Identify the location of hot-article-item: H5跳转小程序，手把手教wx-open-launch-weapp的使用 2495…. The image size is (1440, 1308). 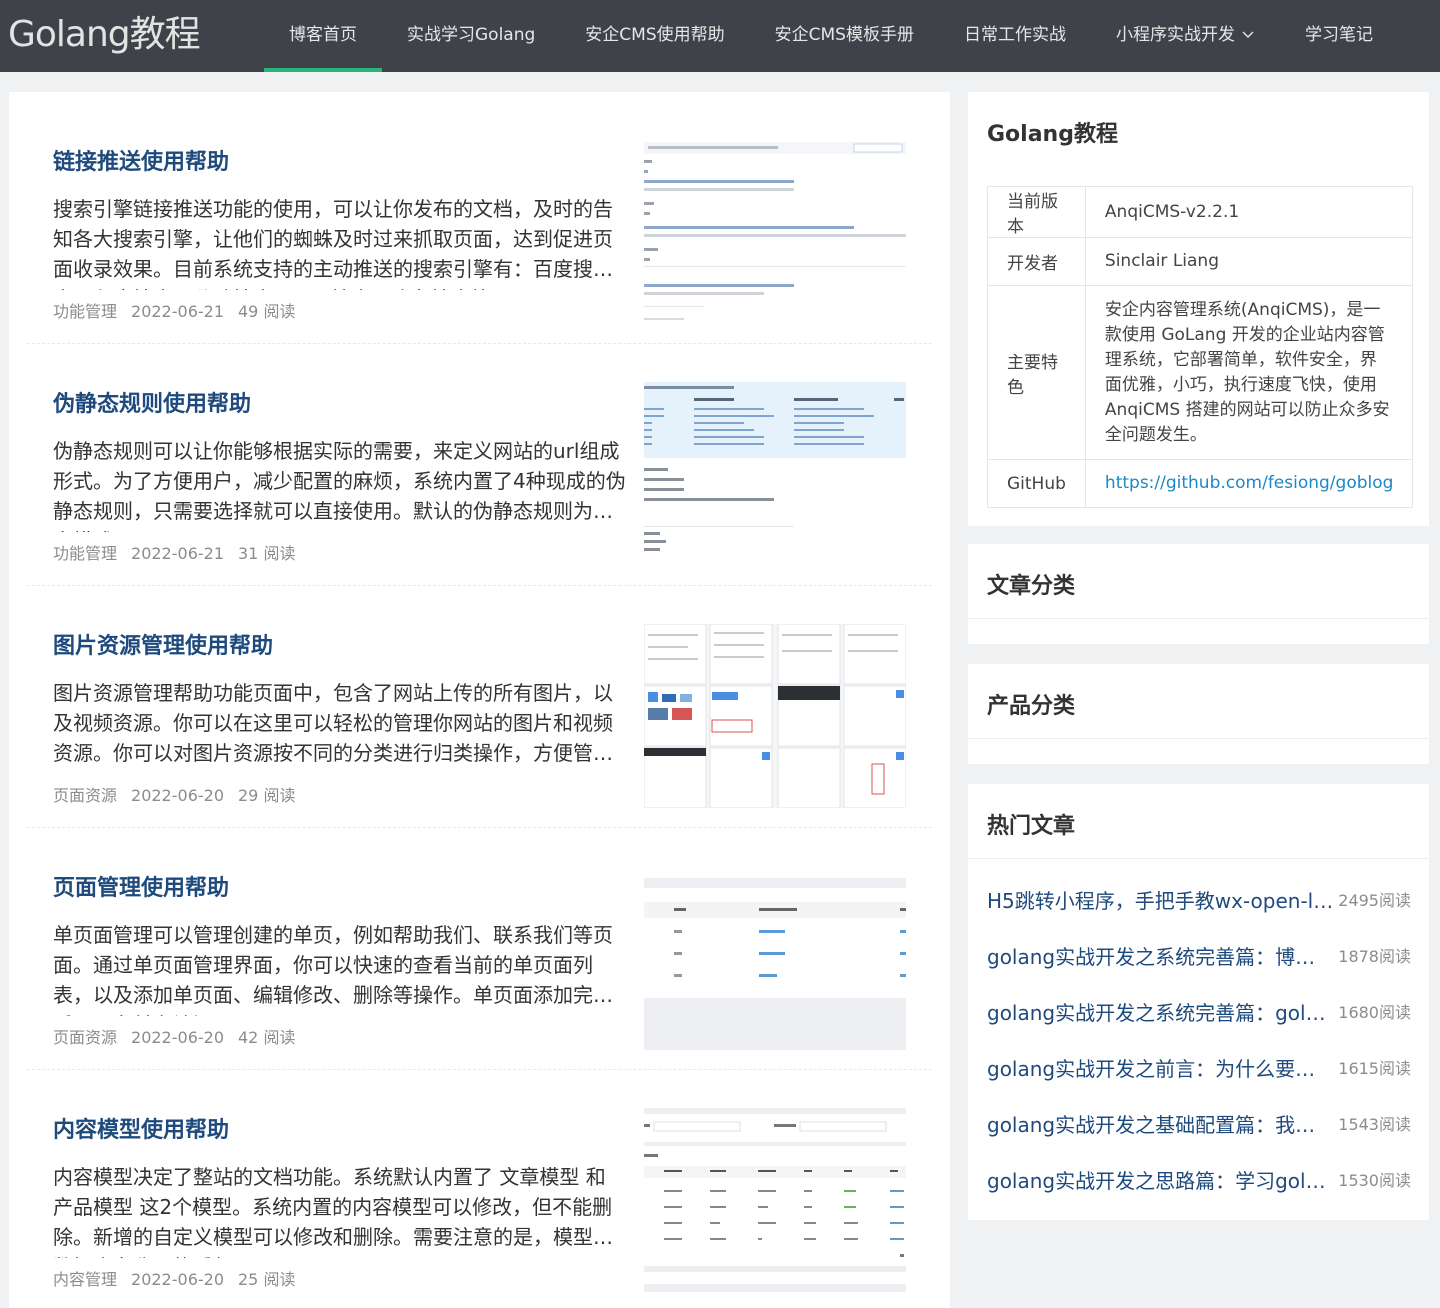
(1199, 899).